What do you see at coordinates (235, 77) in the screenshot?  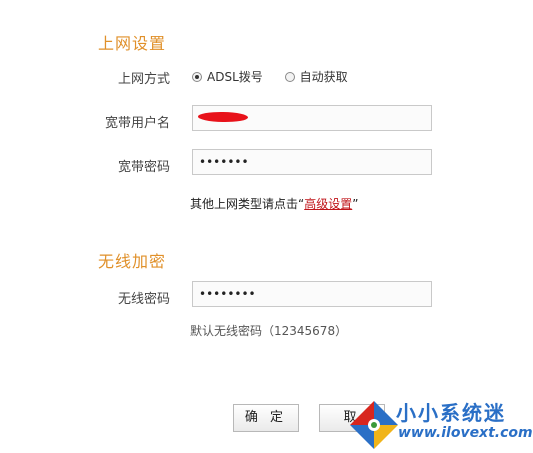 I see `radio-adsl-label: ADSL拨号` at bounding box center [235, 77].